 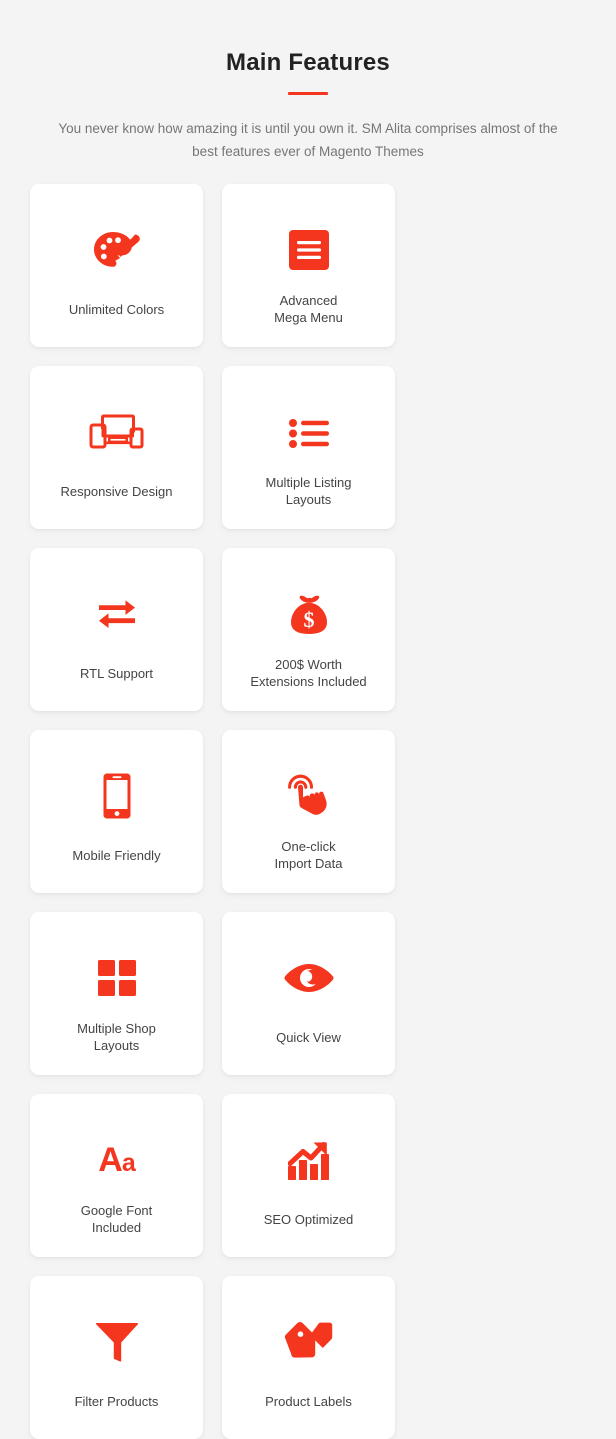 I want to click on feature-card: Aa Google Font Included, so click(x=116, y=1175).